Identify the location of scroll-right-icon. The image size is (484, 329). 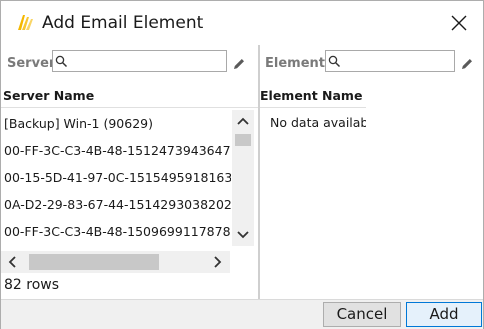
(217, 262).